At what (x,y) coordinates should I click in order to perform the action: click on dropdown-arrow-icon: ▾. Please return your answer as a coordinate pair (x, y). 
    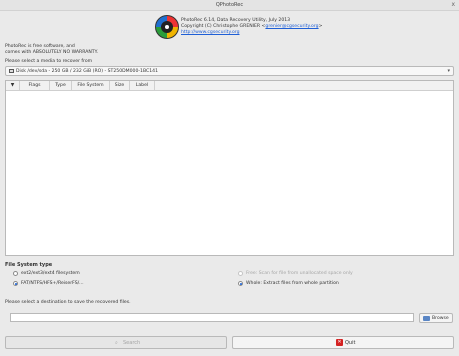
    Looking at the image, I should click on (448, 71).